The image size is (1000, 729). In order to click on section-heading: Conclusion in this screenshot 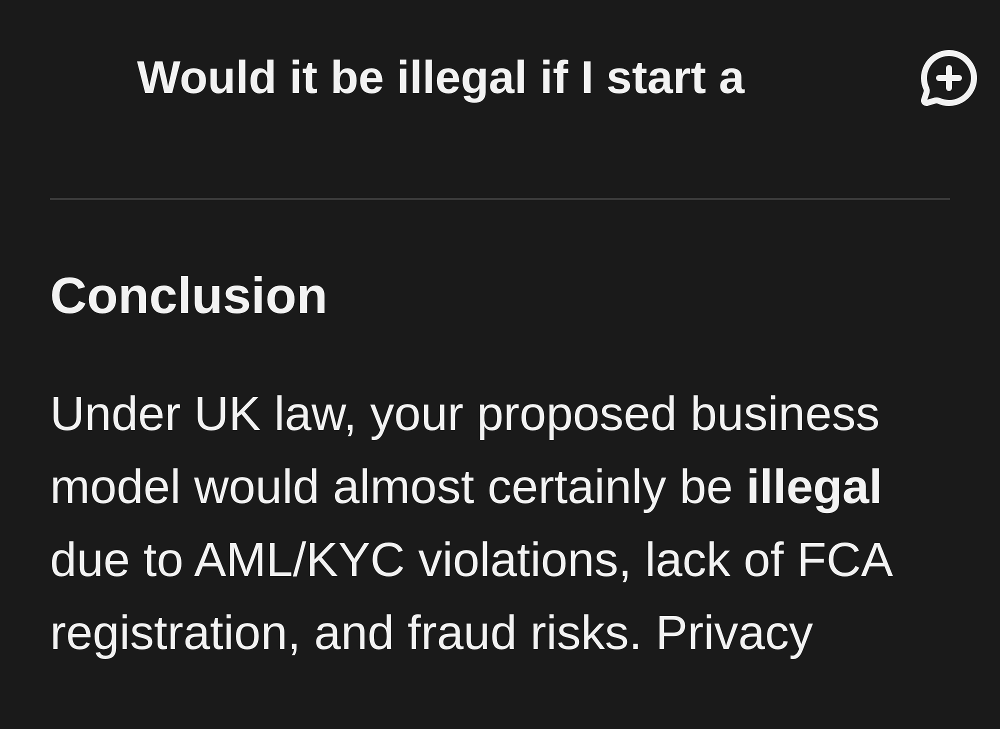, I will do `click(189, 296)`.